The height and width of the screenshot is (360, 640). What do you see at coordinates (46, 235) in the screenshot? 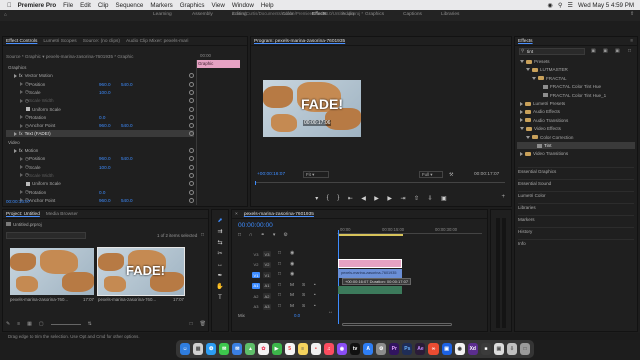
I see `project-search-input` at bounding box center [46, 235].